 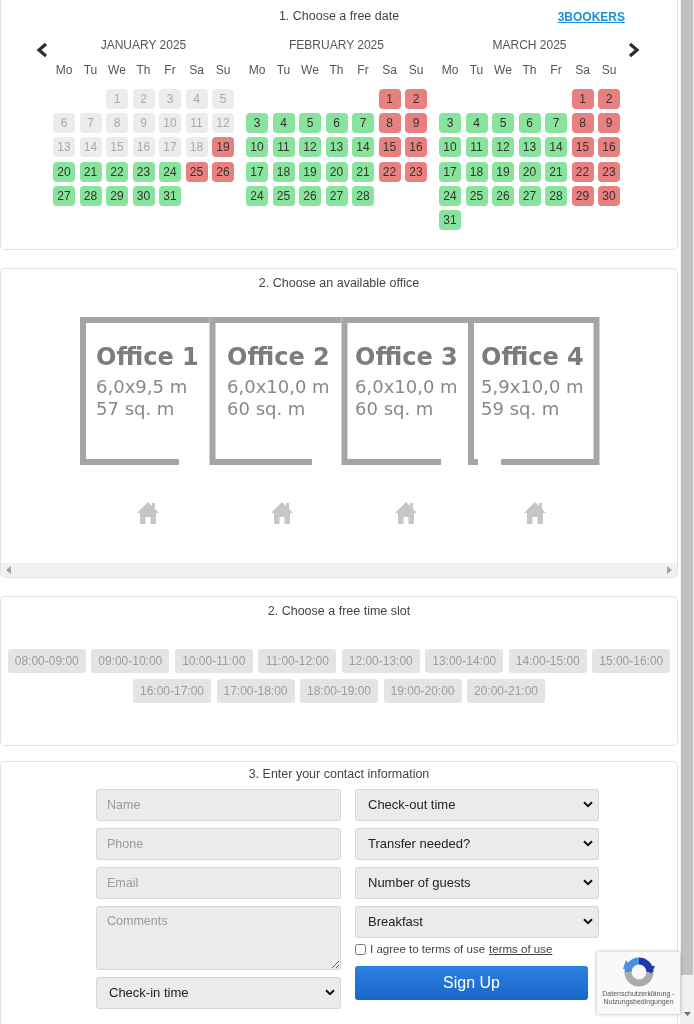 What do you see at coordinates (218, 843) in the screenshot?
I see `input-field: Phone` at bounding box center [218, 843].